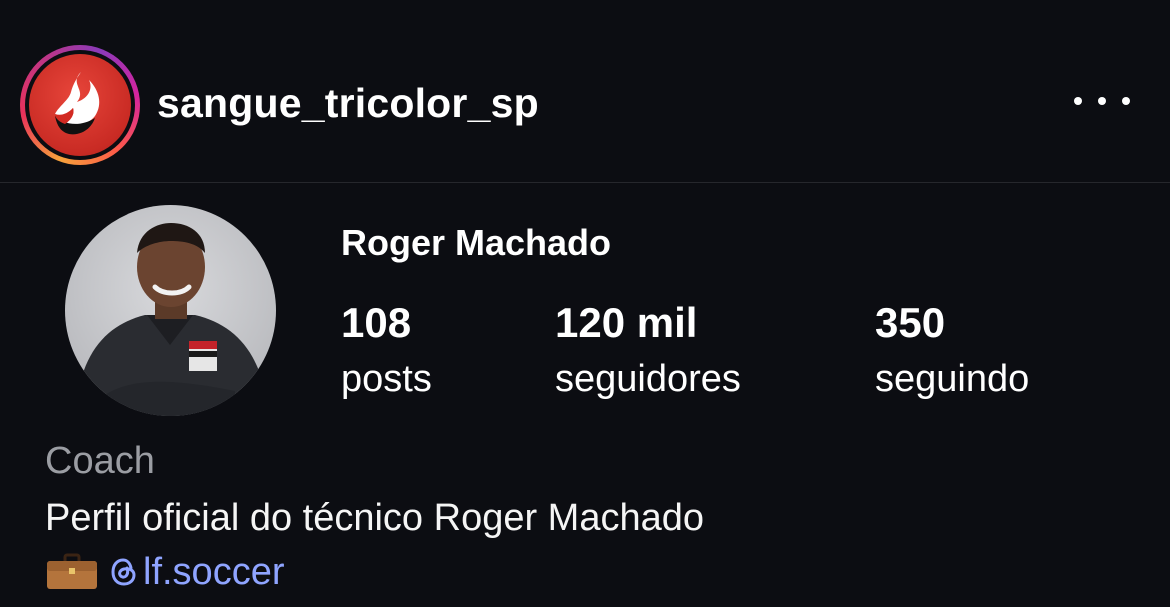  What do you see at coordinates (952, 379) in the screenshot?
I see `stat-following-label: seguindo` at bounding box center [952, 379].